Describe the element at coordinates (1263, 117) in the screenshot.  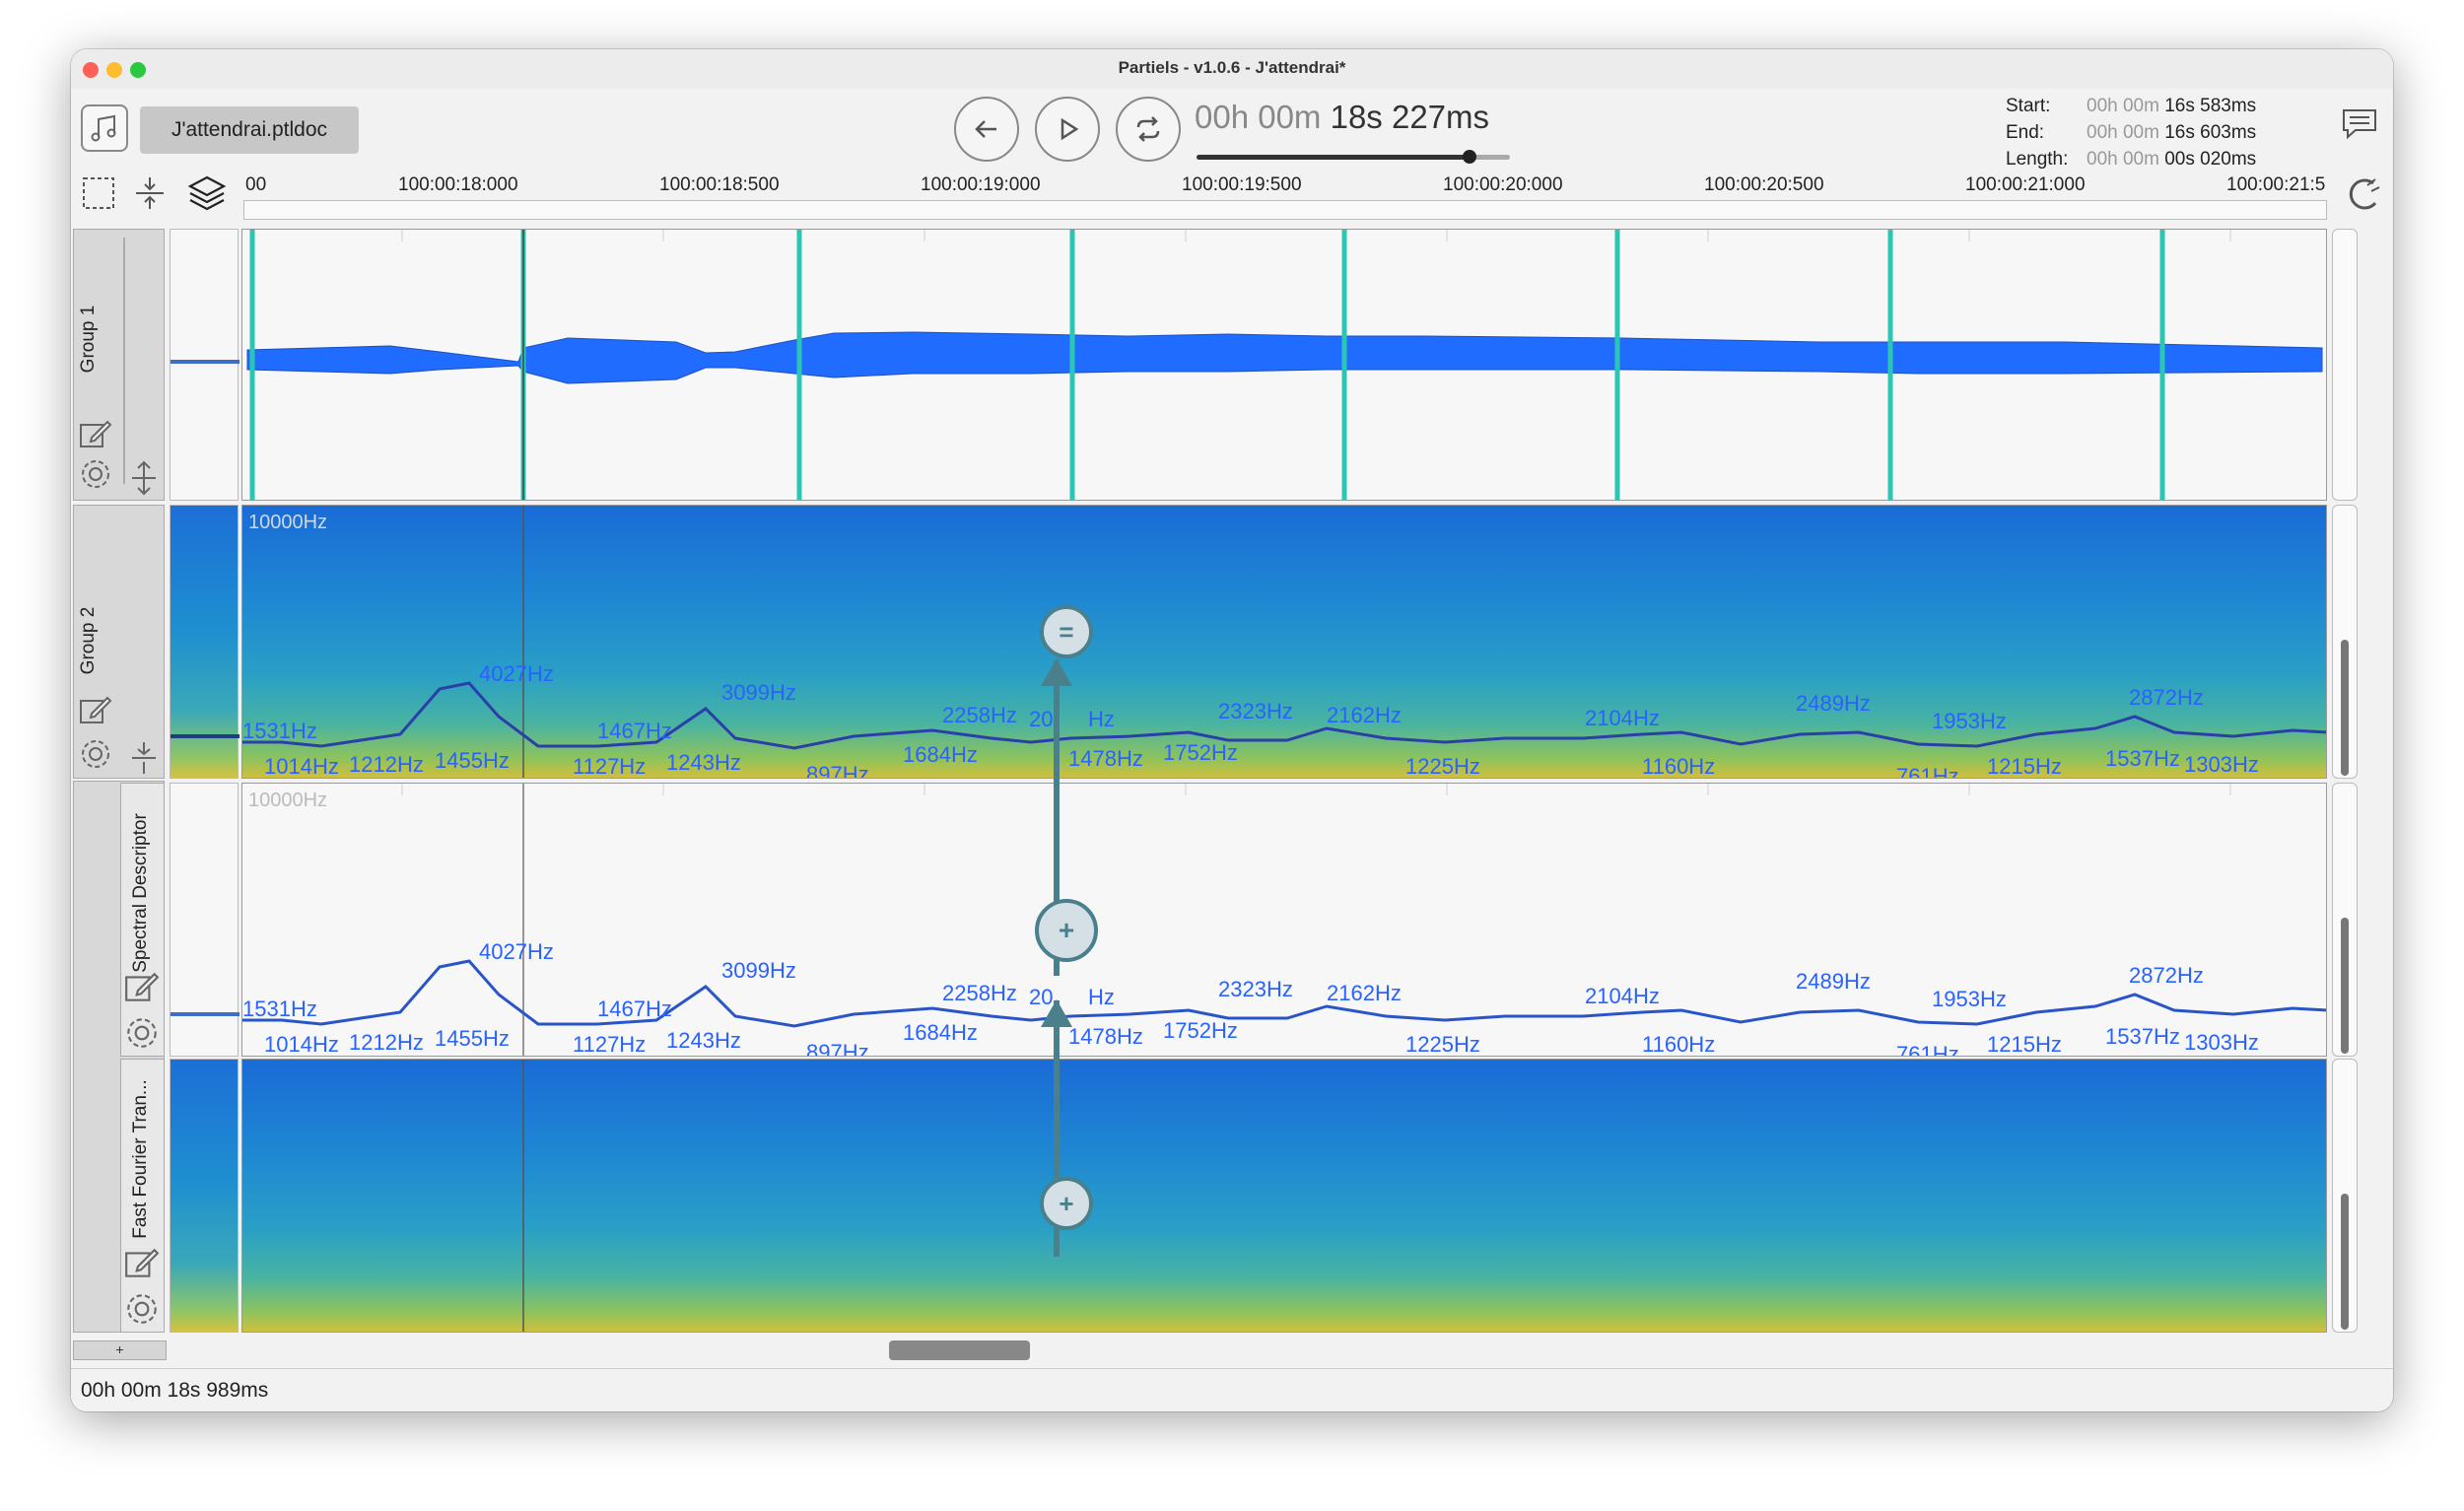
I see `time-prefix: 00h 00m` at that location.